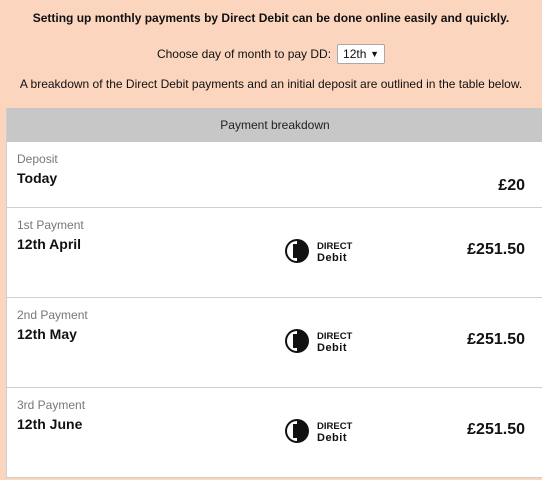 The height and width of the screenshot is (480, 542). What do you see at coordinates (47, 334) in the screenshot?
I see `row-date: 12th May` at bounding box center [47, 334].